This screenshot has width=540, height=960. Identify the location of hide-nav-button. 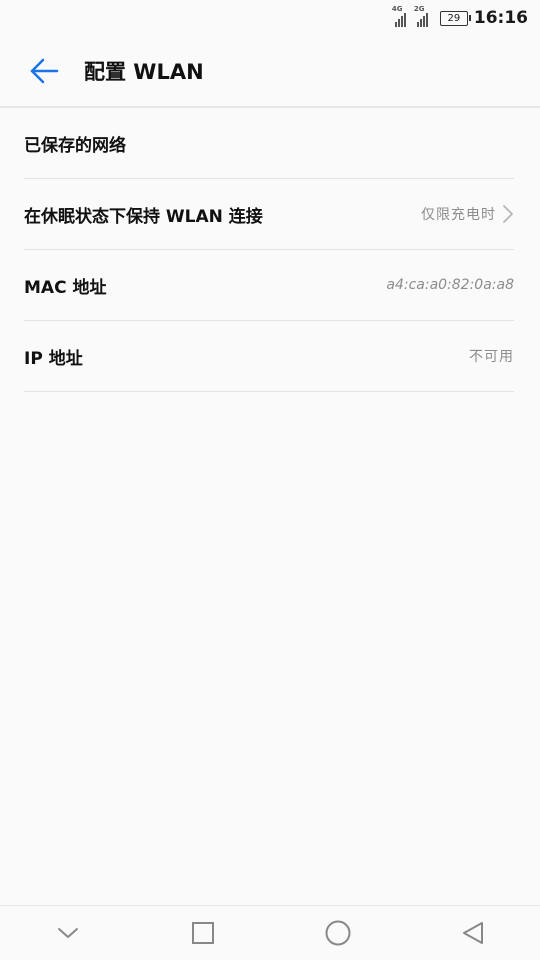
(68, 933).